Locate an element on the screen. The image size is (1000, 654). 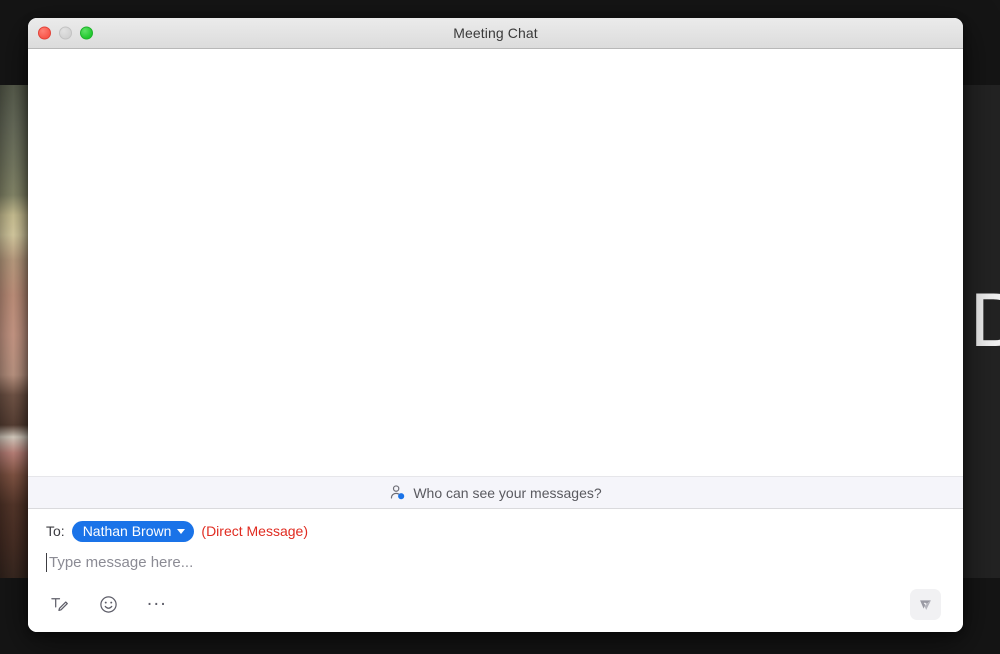
window-title: Meeting Chat is located at coordinates (495, 33).